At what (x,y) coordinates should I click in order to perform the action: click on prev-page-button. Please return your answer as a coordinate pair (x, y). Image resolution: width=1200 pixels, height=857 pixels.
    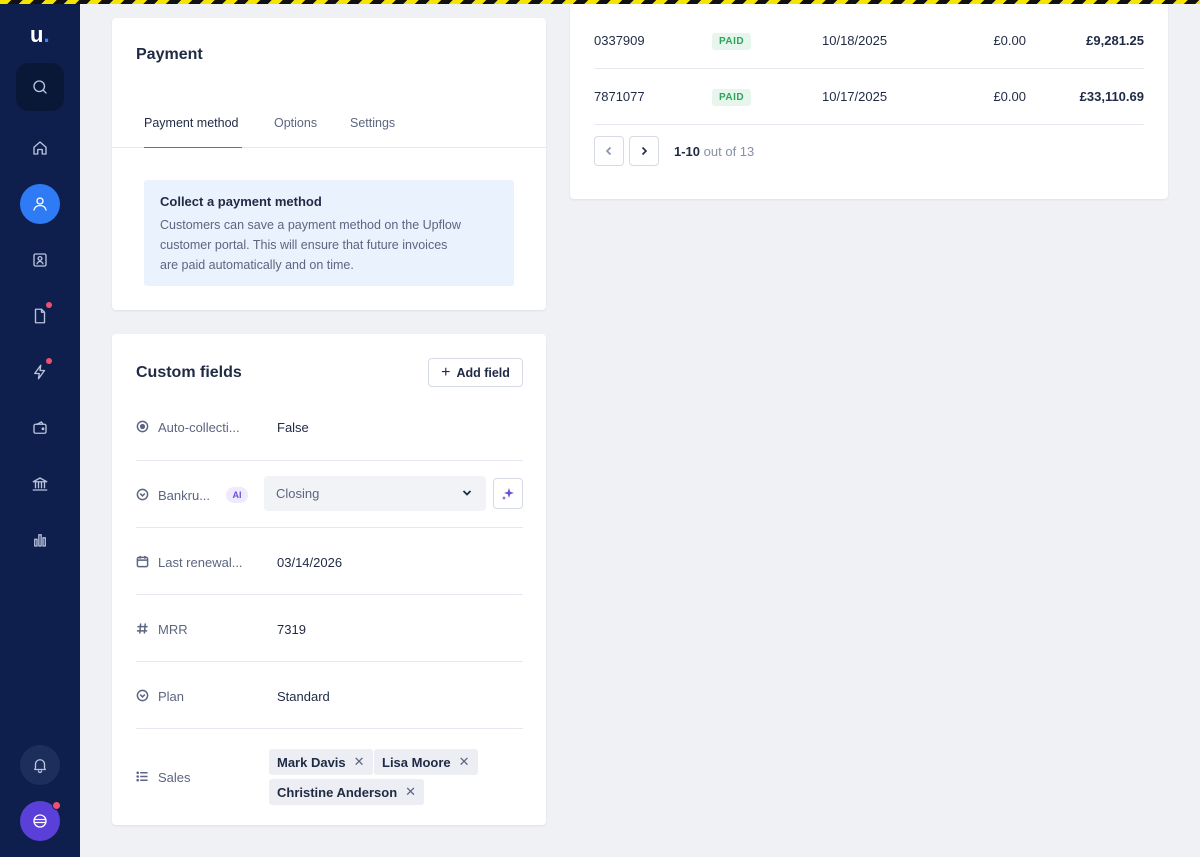
    Looking at the image, I should click on (609, 151).